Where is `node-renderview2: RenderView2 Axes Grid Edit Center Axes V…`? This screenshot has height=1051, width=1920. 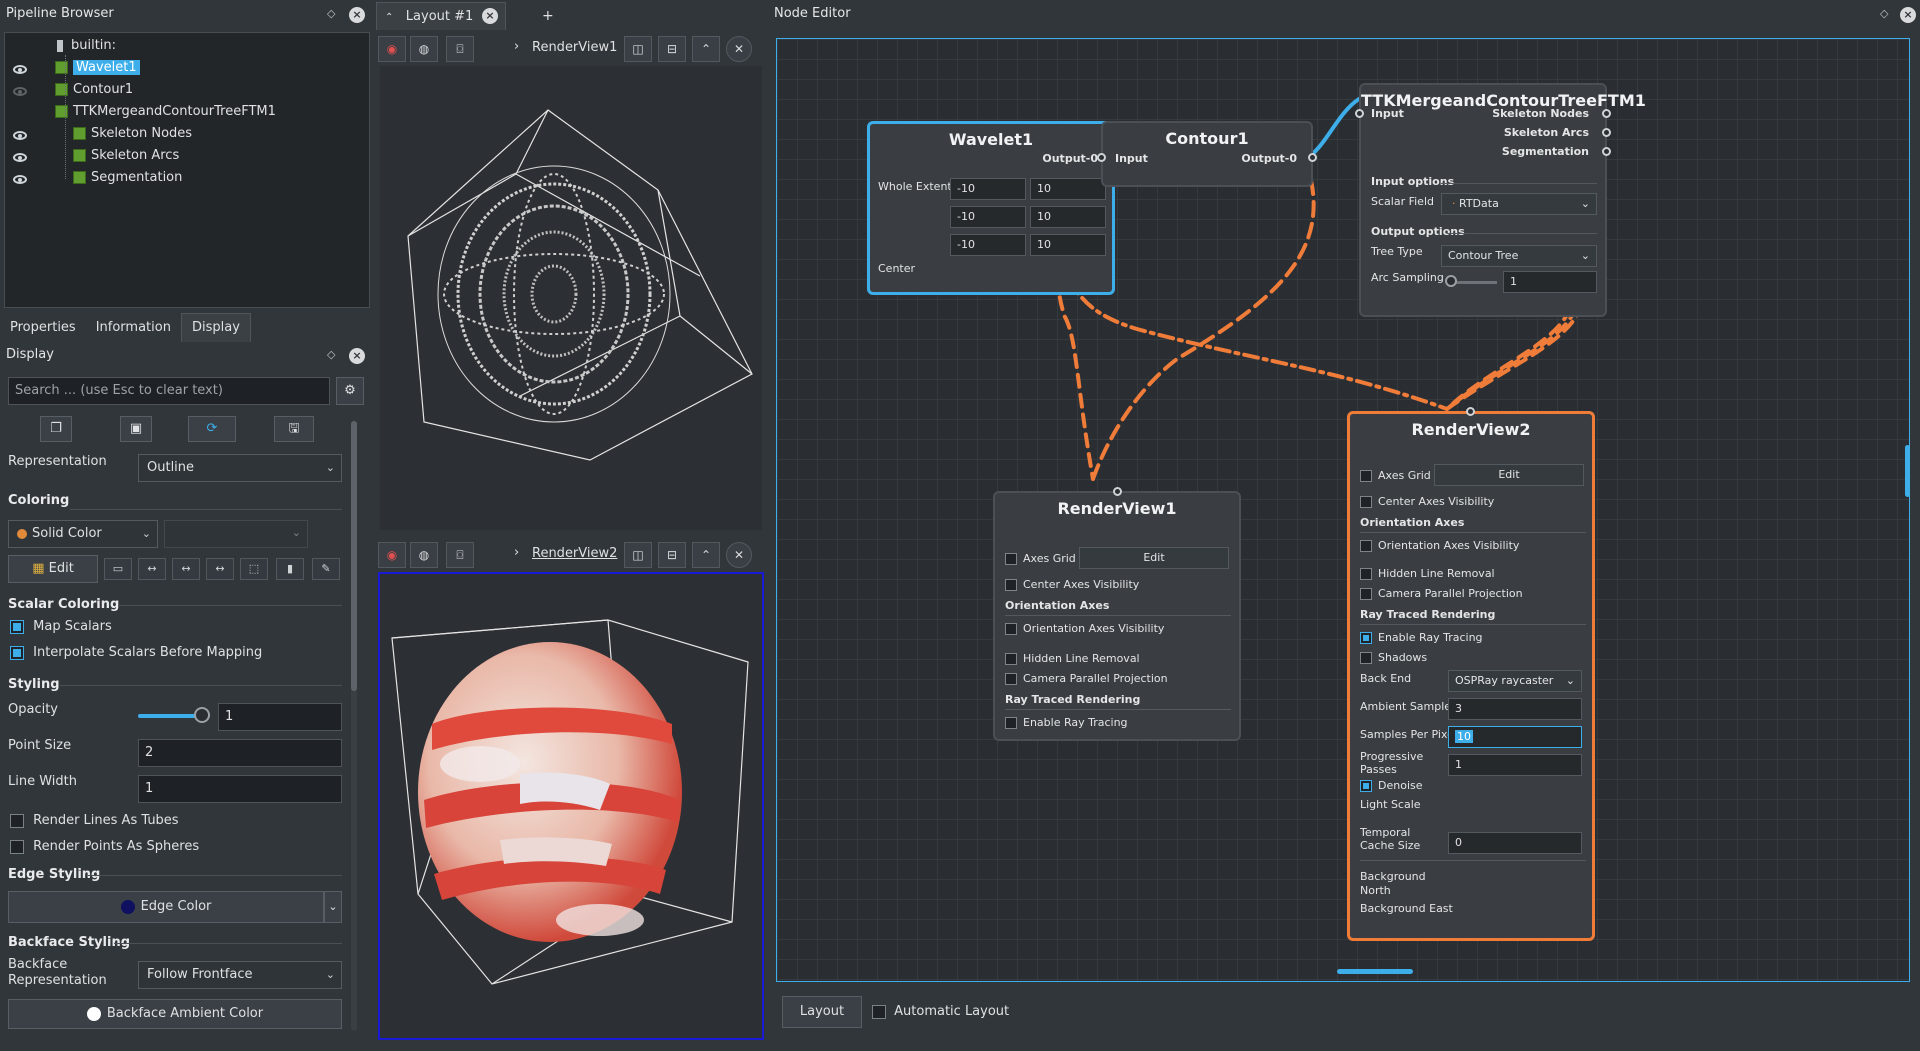
node-renderview2: RenderView2 Axes Grid Edit Center Axes V… is located at coordinates (1471, 674).